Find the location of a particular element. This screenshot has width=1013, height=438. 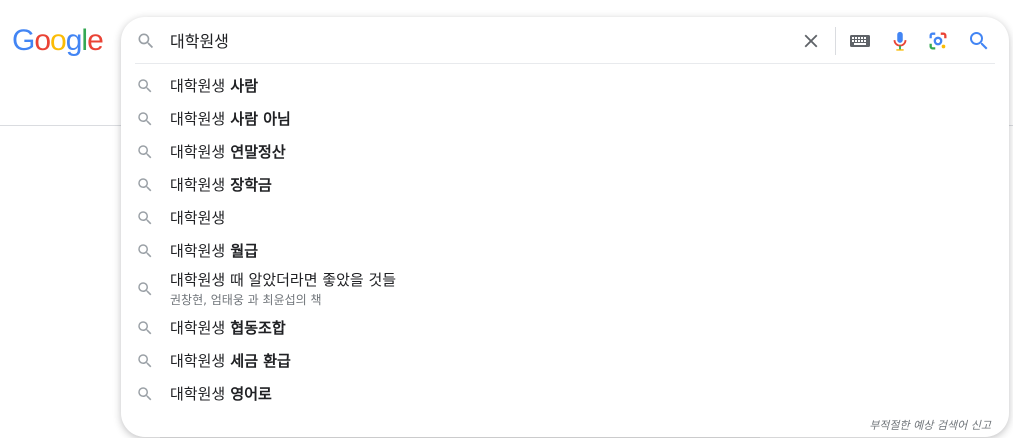

suggestion-text: 대학원생 연말정산 is located at coordinates (228, 151).